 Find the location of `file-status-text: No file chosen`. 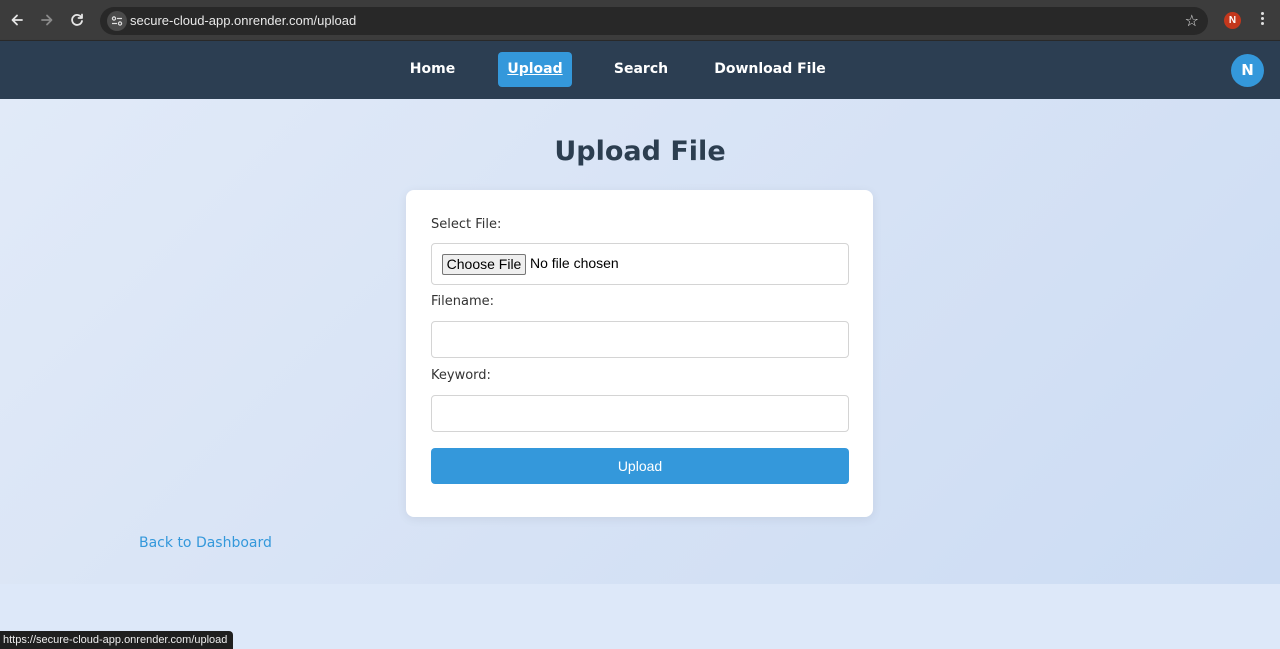

file-status-text: No file chosen is located at coordinates (574, 263).